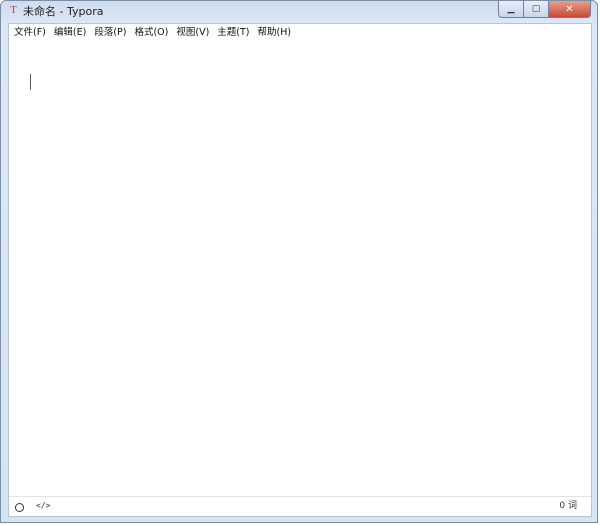 The width and height of the screenshot is (600, 525). I want to click on sidebar-toggle-icon, so click(19, 507).